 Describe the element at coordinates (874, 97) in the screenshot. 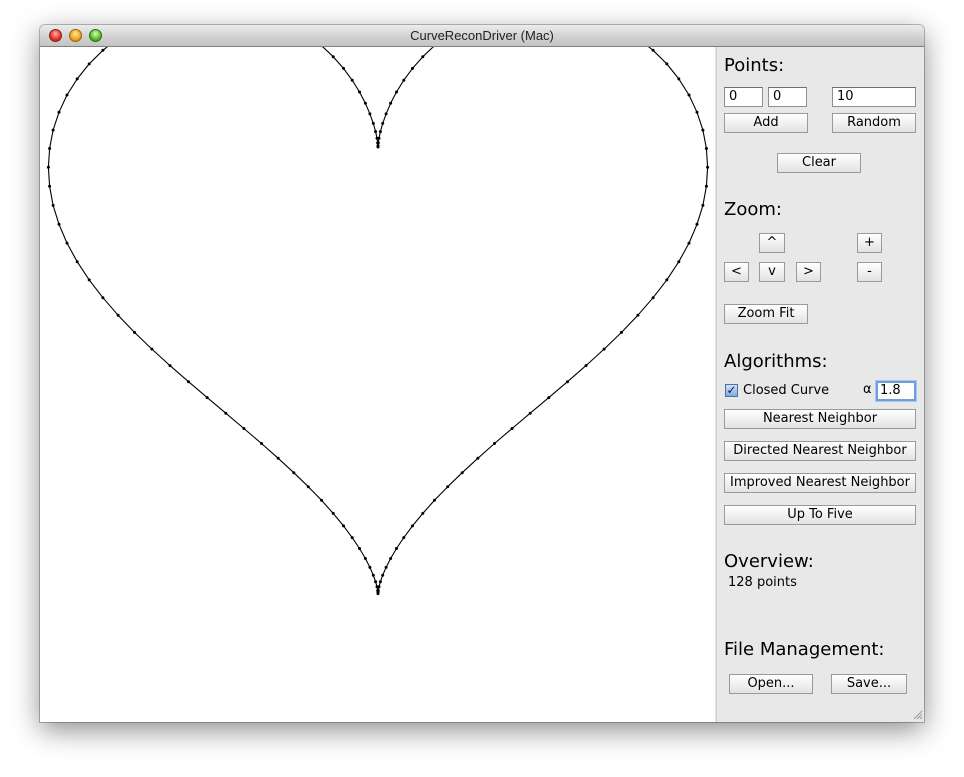

I see `random-count-field: 10` at that location.